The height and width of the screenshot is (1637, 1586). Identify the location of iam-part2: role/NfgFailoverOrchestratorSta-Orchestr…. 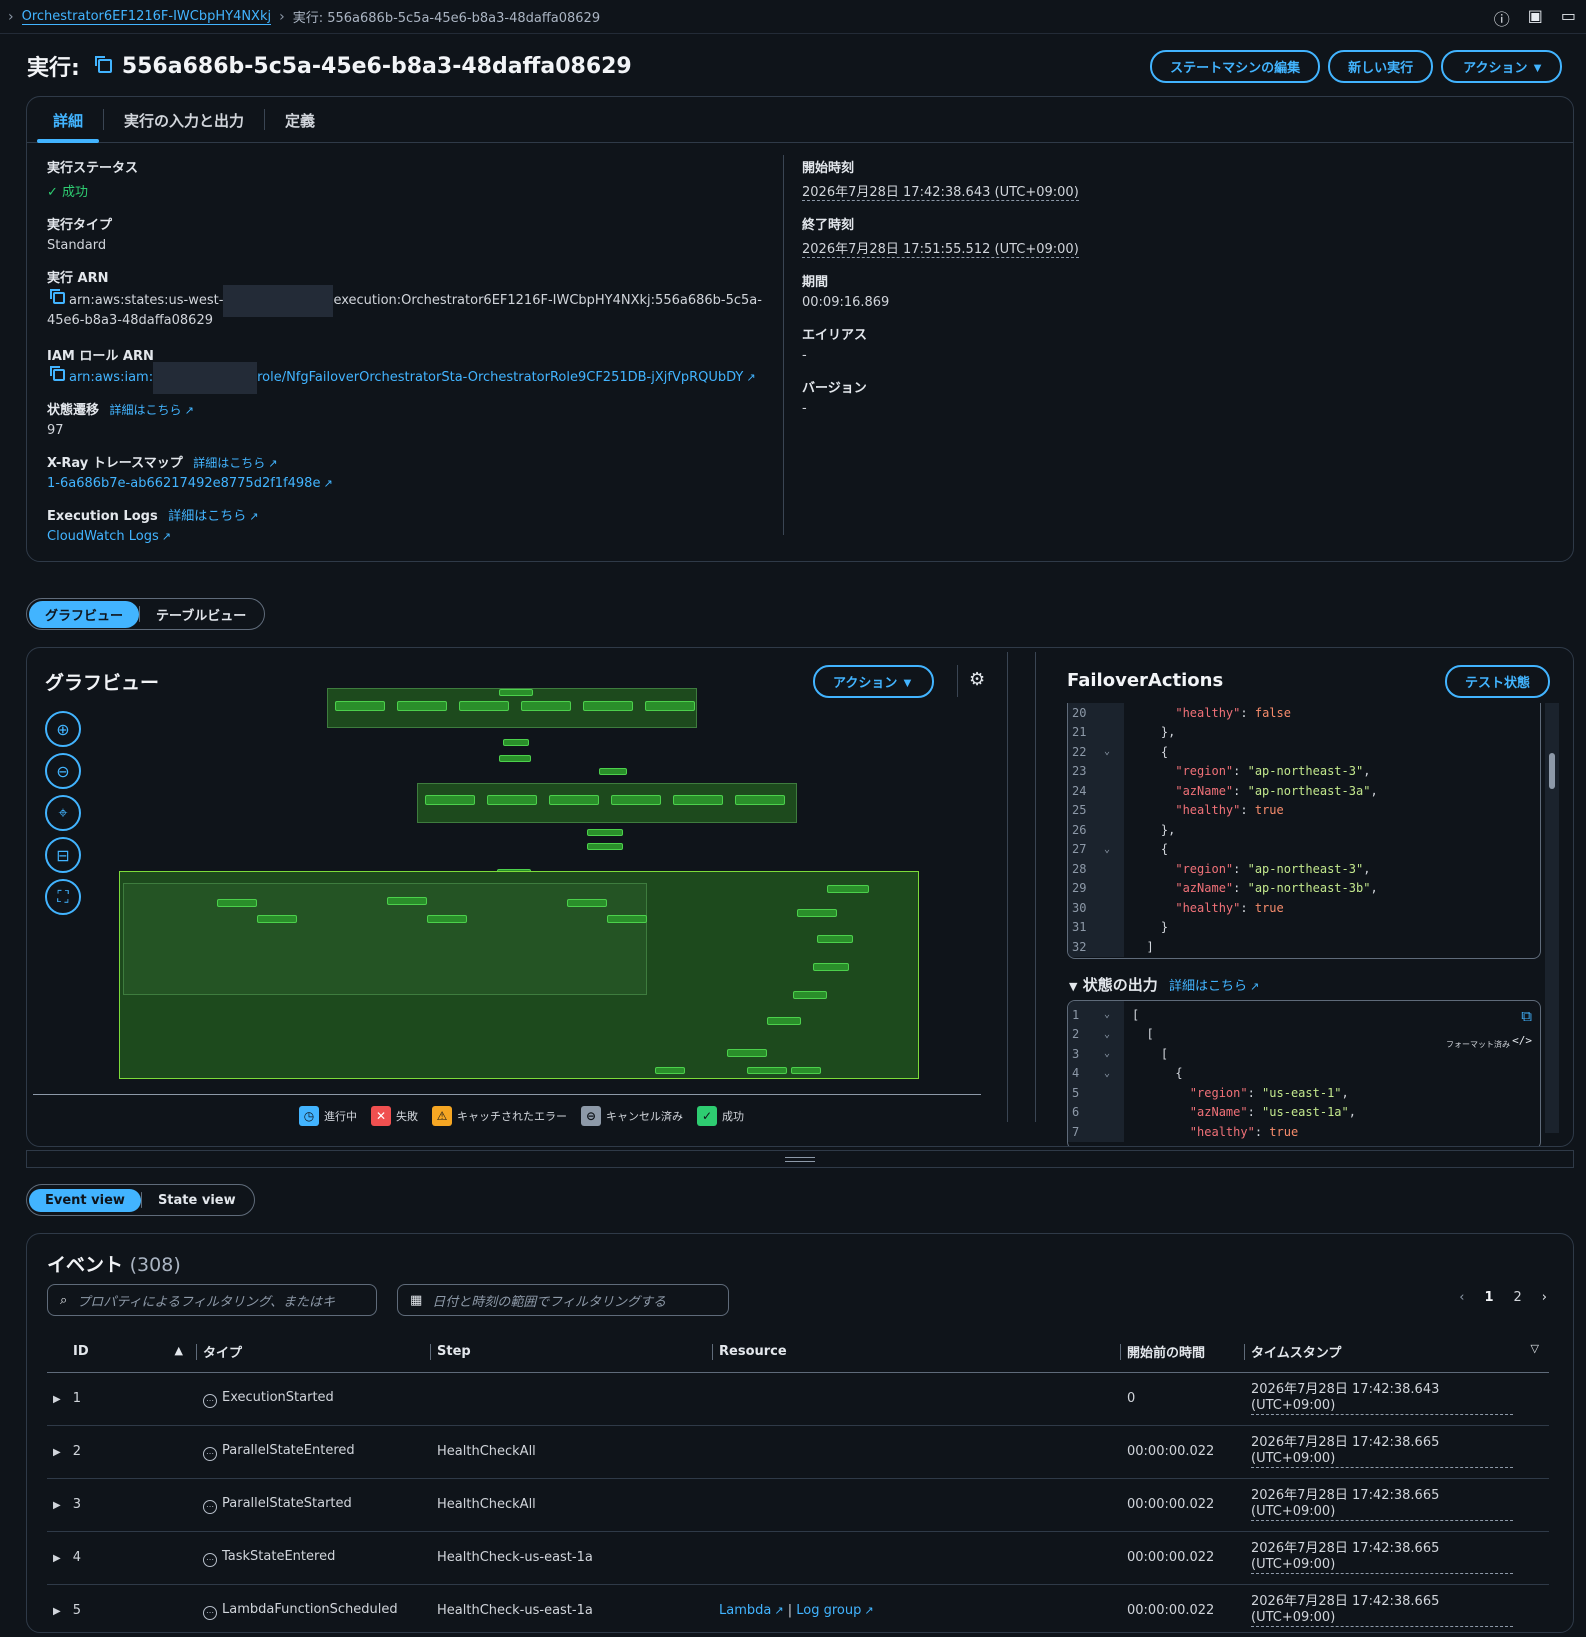
(500, 377).